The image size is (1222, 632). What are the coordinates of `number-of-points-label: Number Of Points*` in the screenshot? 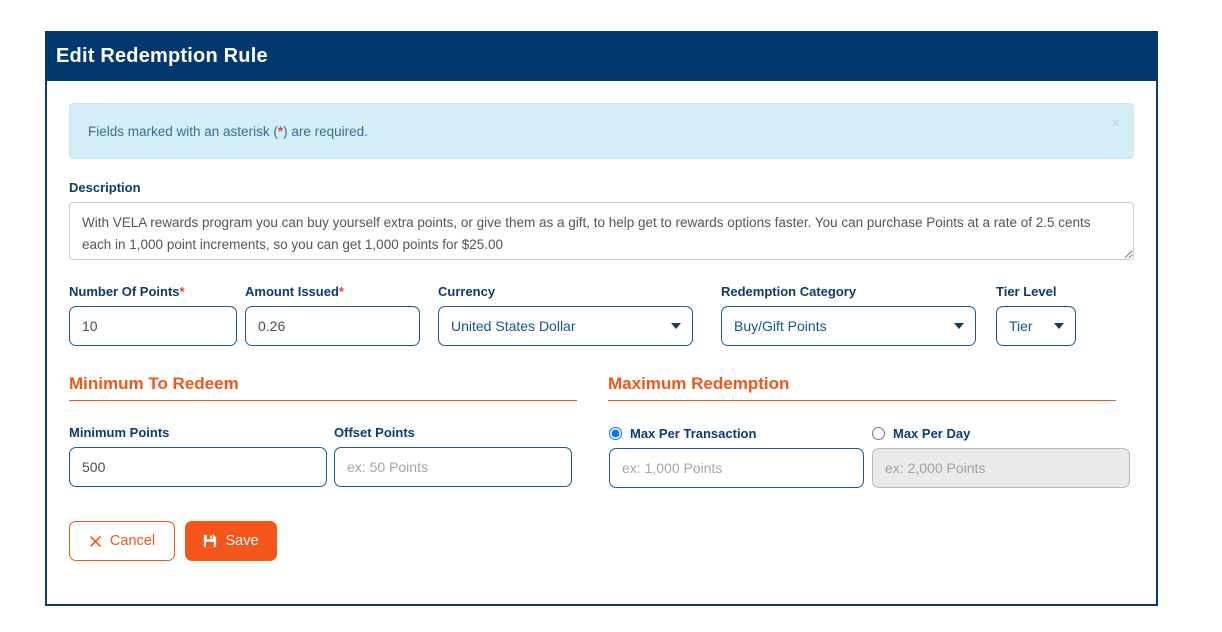 It's located at (153, 291).